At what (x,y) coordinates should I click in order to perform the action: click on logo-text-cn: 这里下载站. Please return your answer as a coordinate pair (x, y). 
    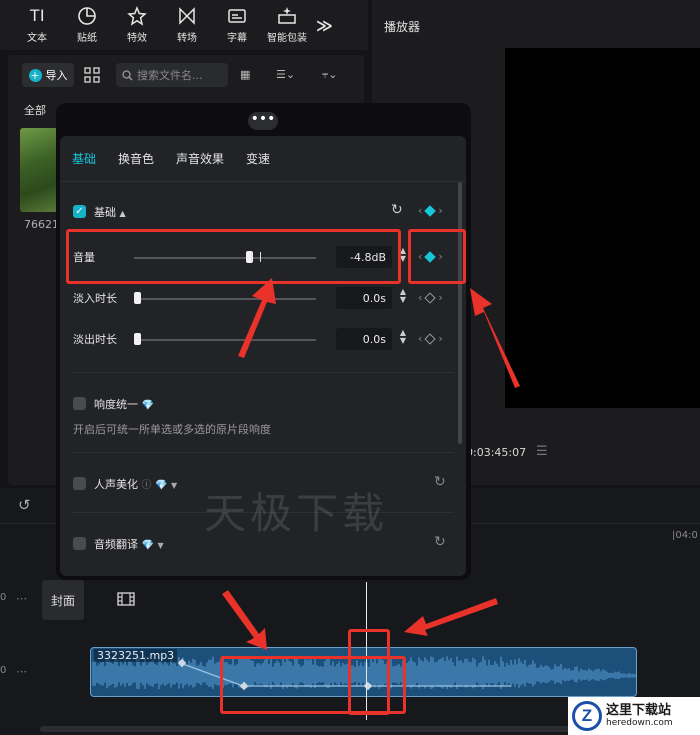
    Looking at the image, I should click on (639, 710).